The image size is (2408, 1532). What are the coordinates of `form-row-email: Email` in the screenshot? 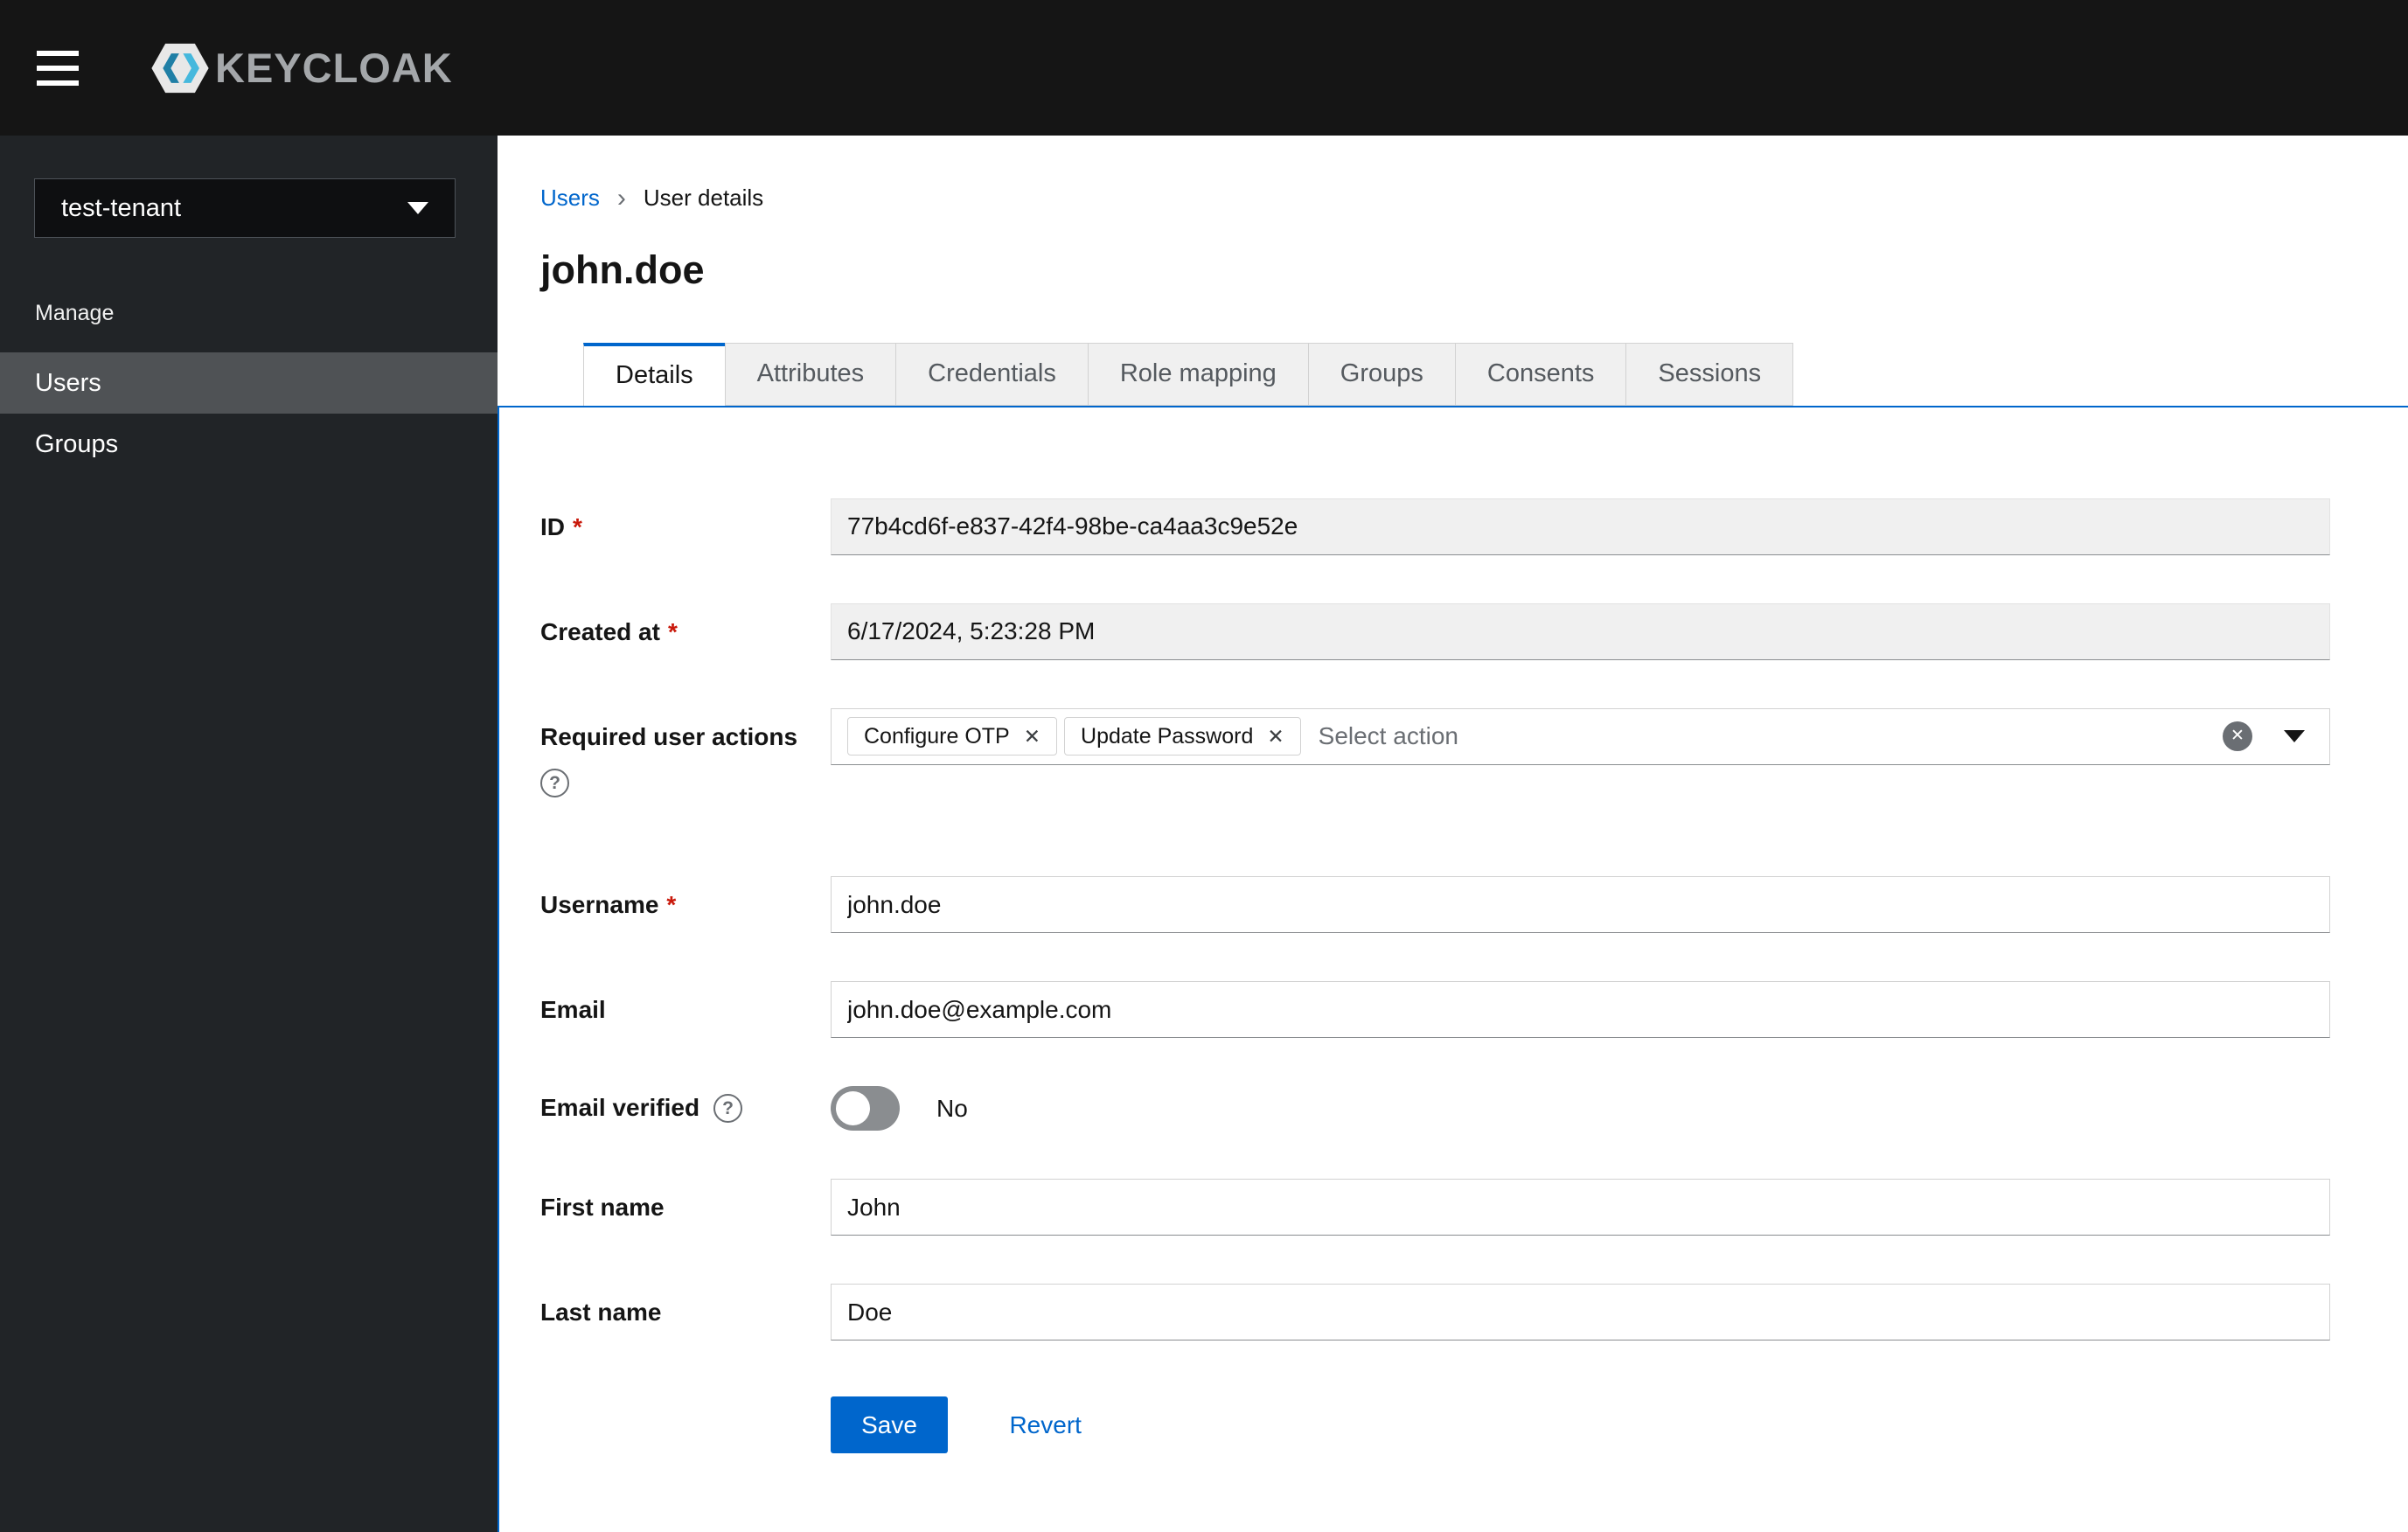 It's located at (1435, 1010).